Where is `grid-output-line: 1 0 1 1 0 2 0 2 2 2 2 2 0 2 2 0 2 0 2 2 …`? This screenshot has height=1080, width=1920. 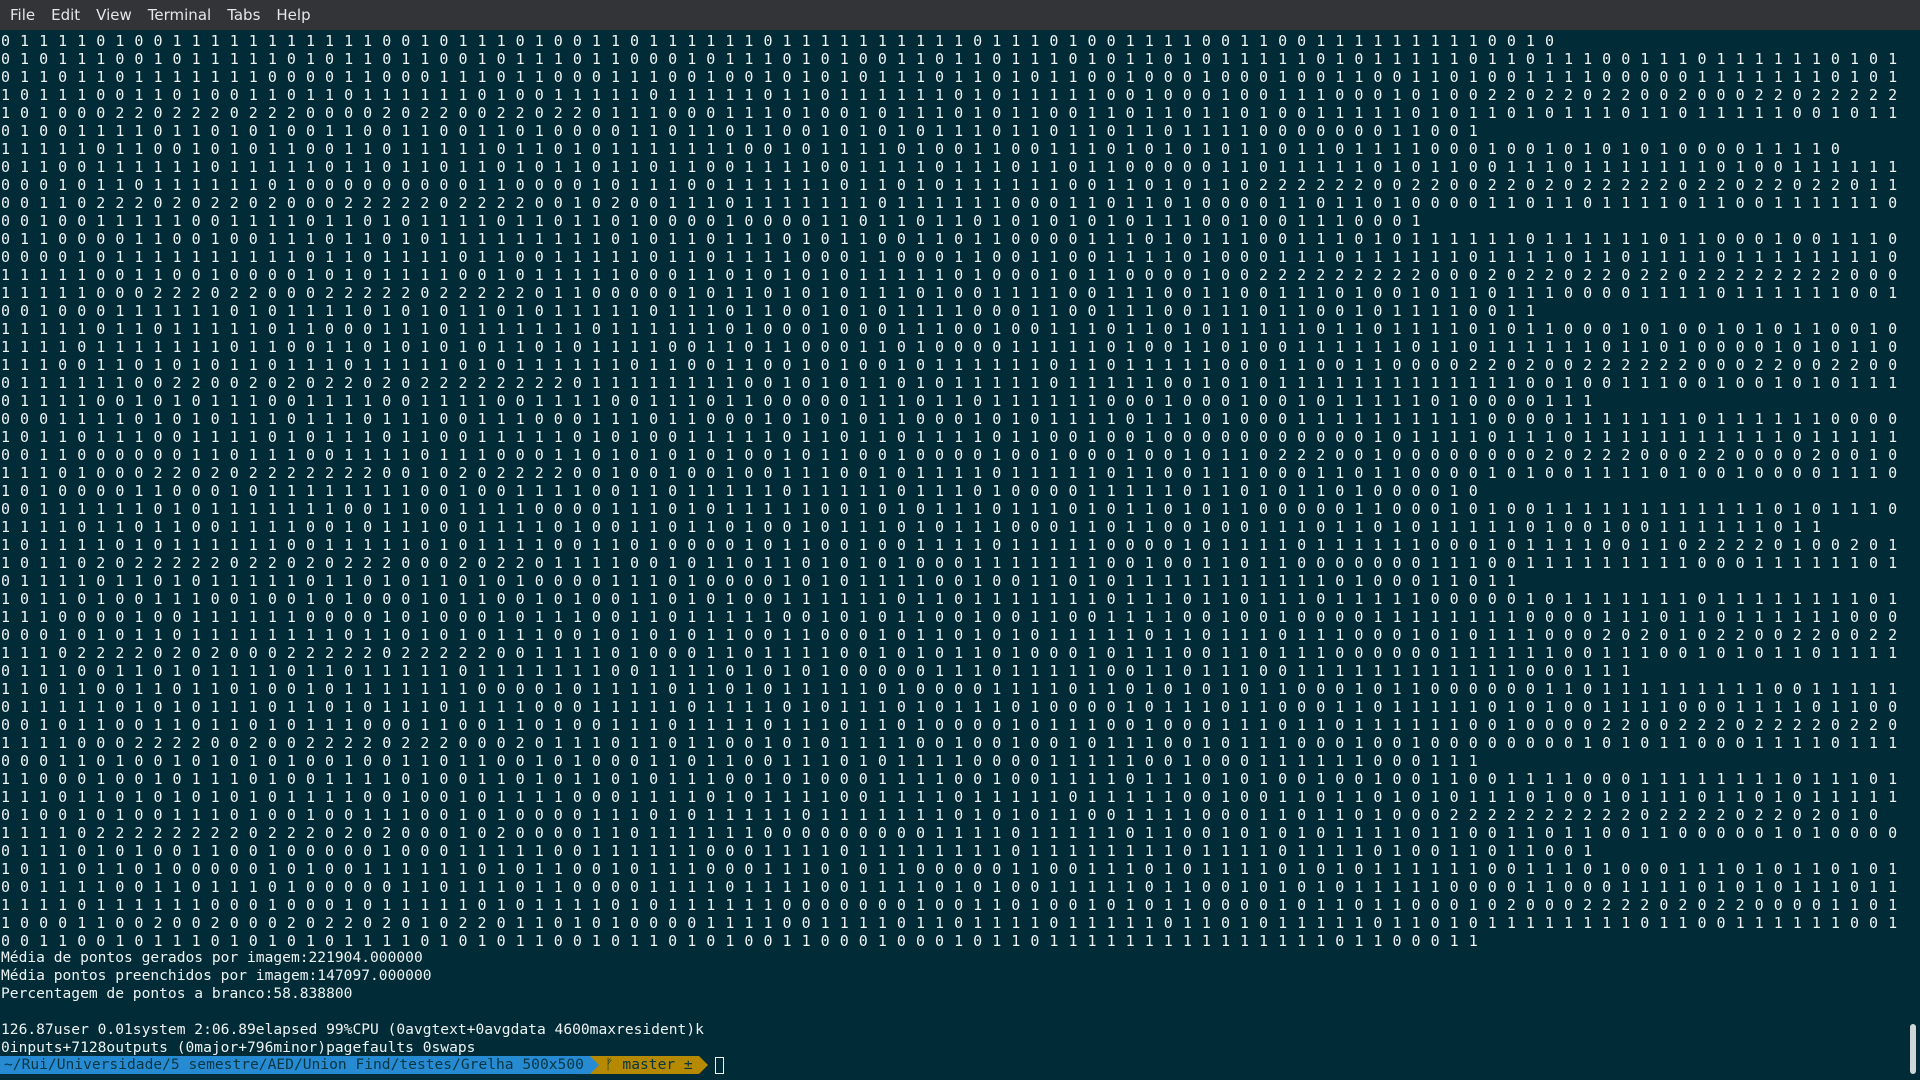
grid-output-line: 1 0 1 1 0 2 0 2 2 2 2 2 0 2 2 0 2 0 2 2 … is located at coordinates (949, 563).